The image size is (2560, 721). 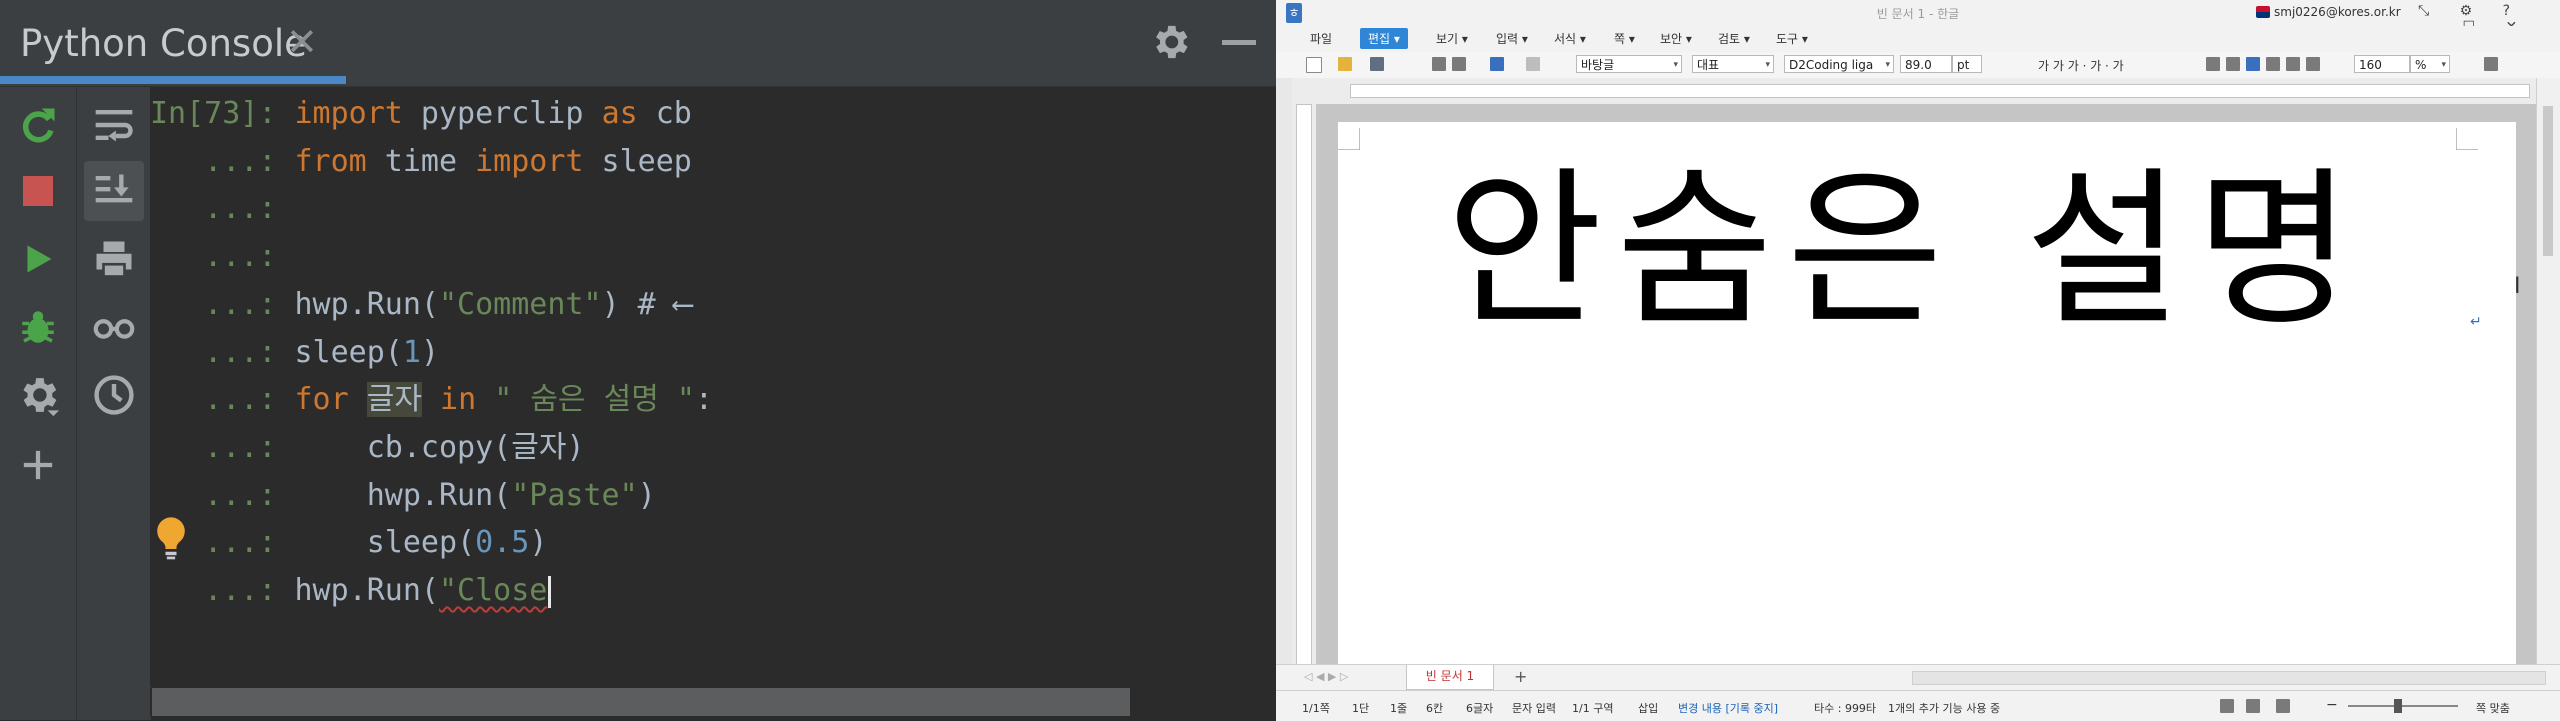 I want to click on status-addins: 1개의 추가 기능 사용 중, so click(x=1944, y=708).